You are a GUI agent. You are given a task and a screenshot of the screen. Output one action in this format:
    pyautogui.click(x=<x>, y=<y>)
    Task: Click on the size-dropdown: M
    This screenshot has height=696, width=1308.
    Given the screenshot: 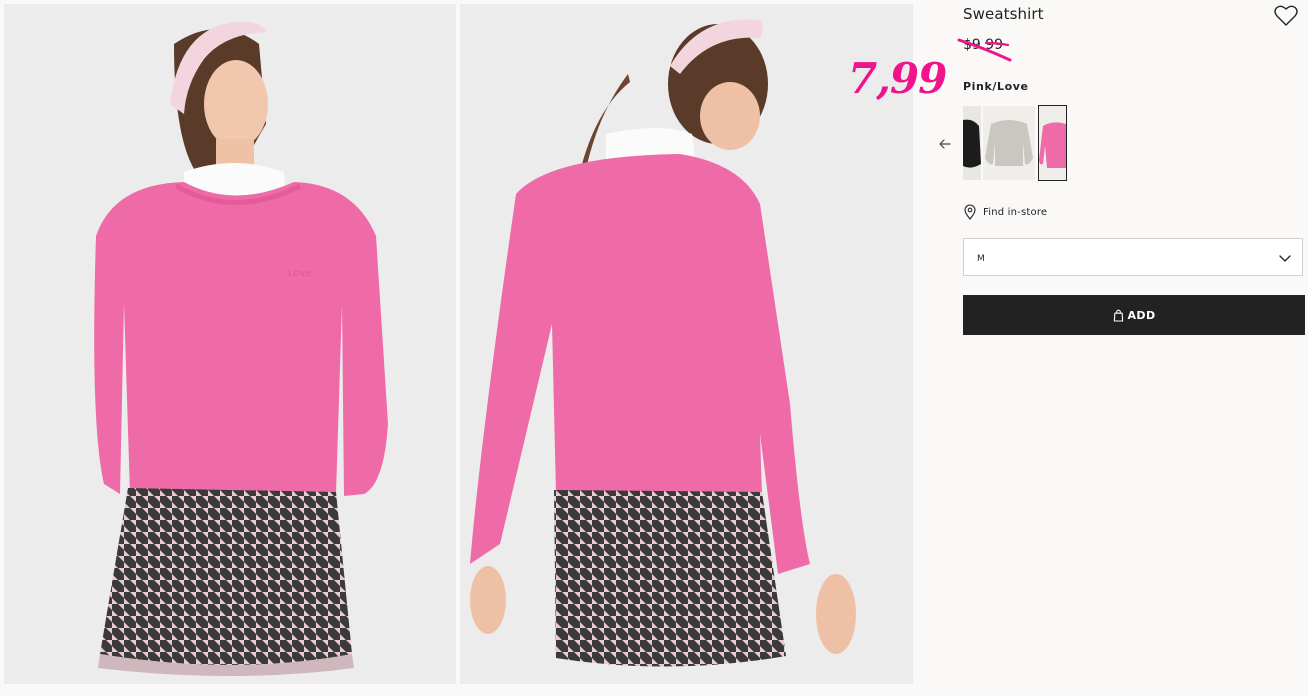 What is the action you would take?
    pyautogui.click(x=1133, y=257)
    